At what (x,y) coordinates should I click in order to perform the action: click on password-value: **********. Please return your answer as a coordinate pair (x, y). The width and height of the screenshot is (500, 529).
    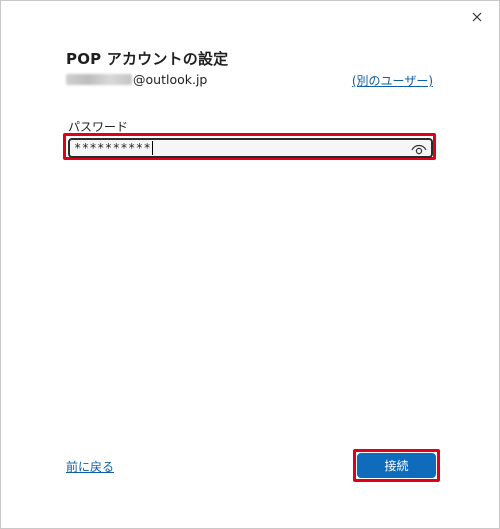
    Looking at the image, I should click on (113, 148).